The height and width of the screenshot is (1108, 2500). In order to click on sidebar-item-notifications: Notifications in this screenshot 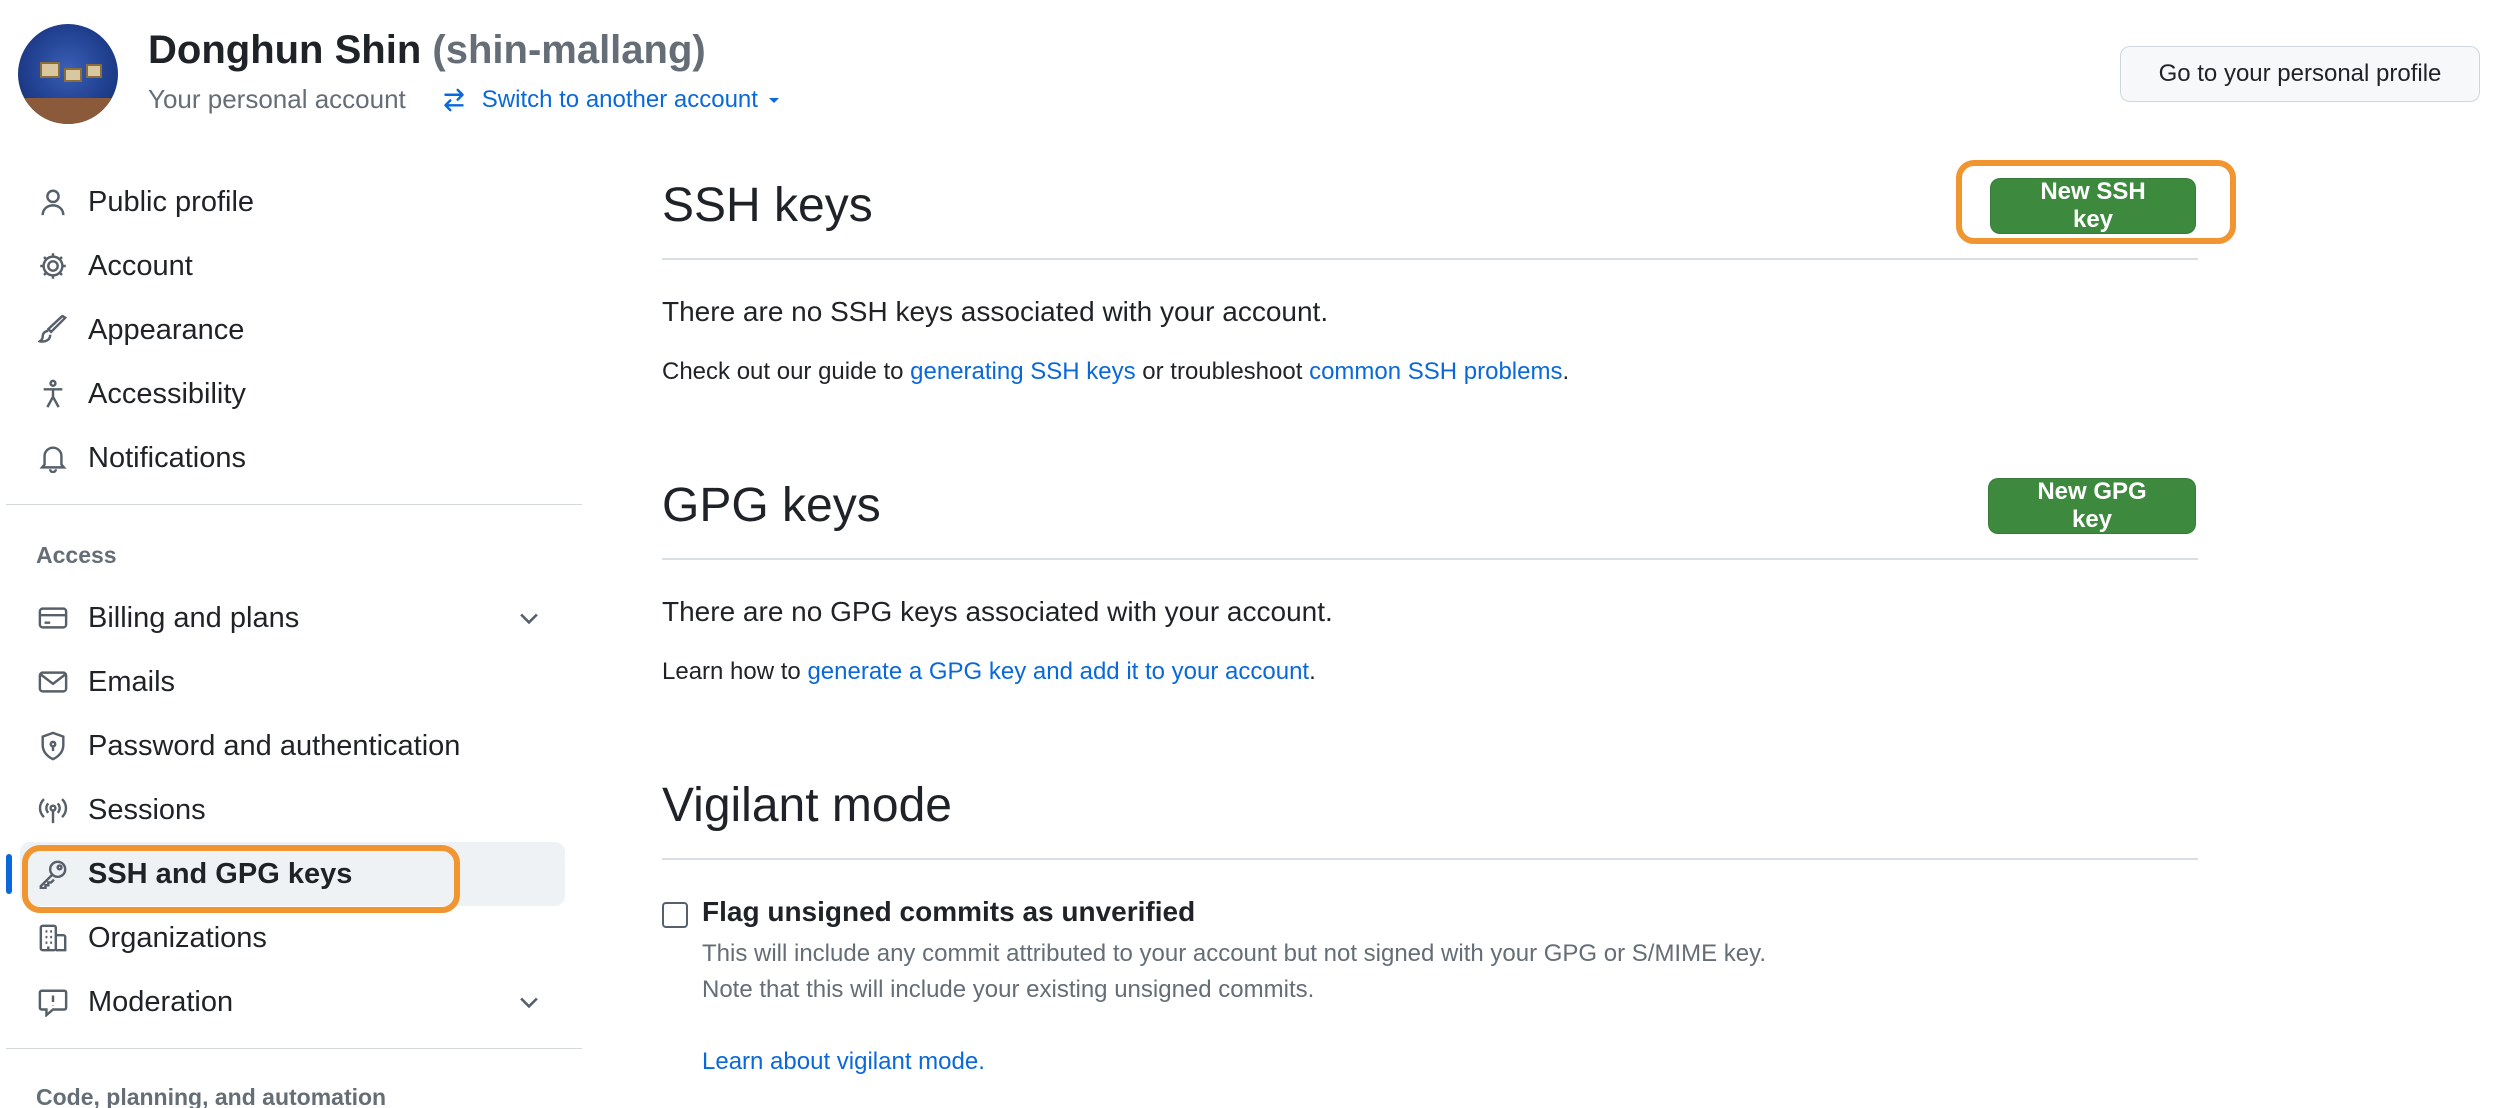, I will do `click(292, 458)`.